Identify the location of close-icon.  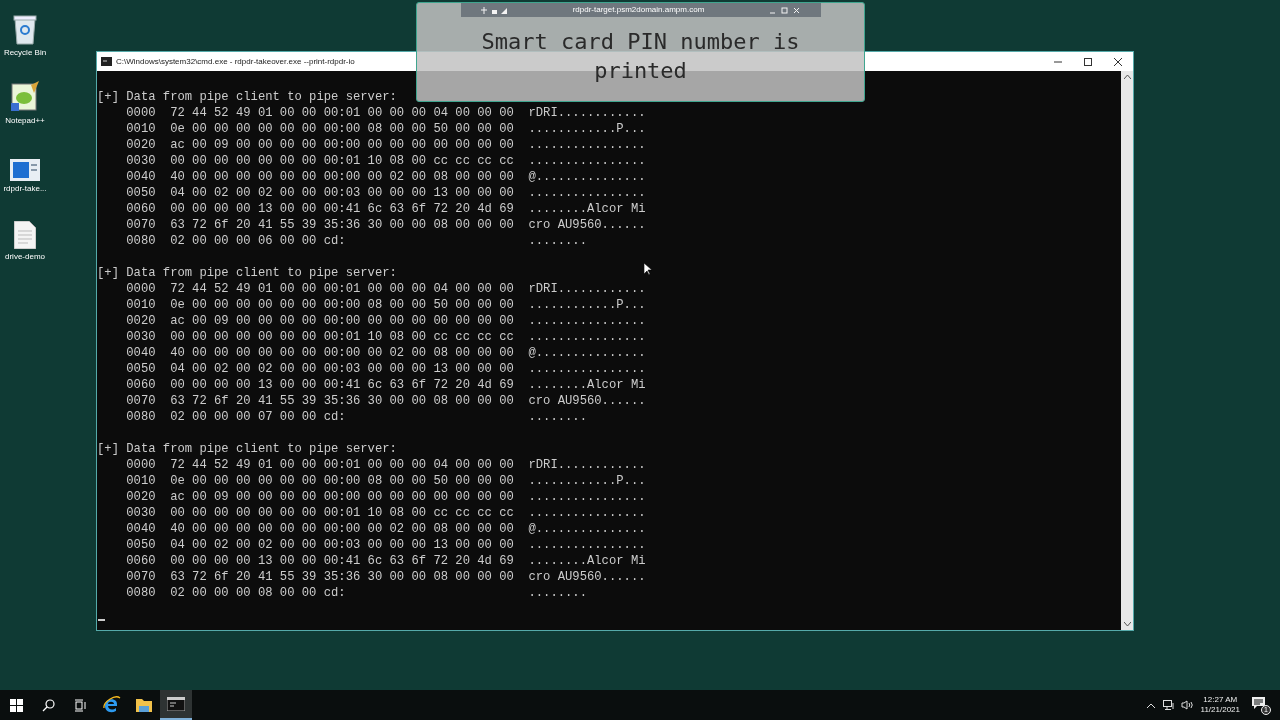
(1118, 61).